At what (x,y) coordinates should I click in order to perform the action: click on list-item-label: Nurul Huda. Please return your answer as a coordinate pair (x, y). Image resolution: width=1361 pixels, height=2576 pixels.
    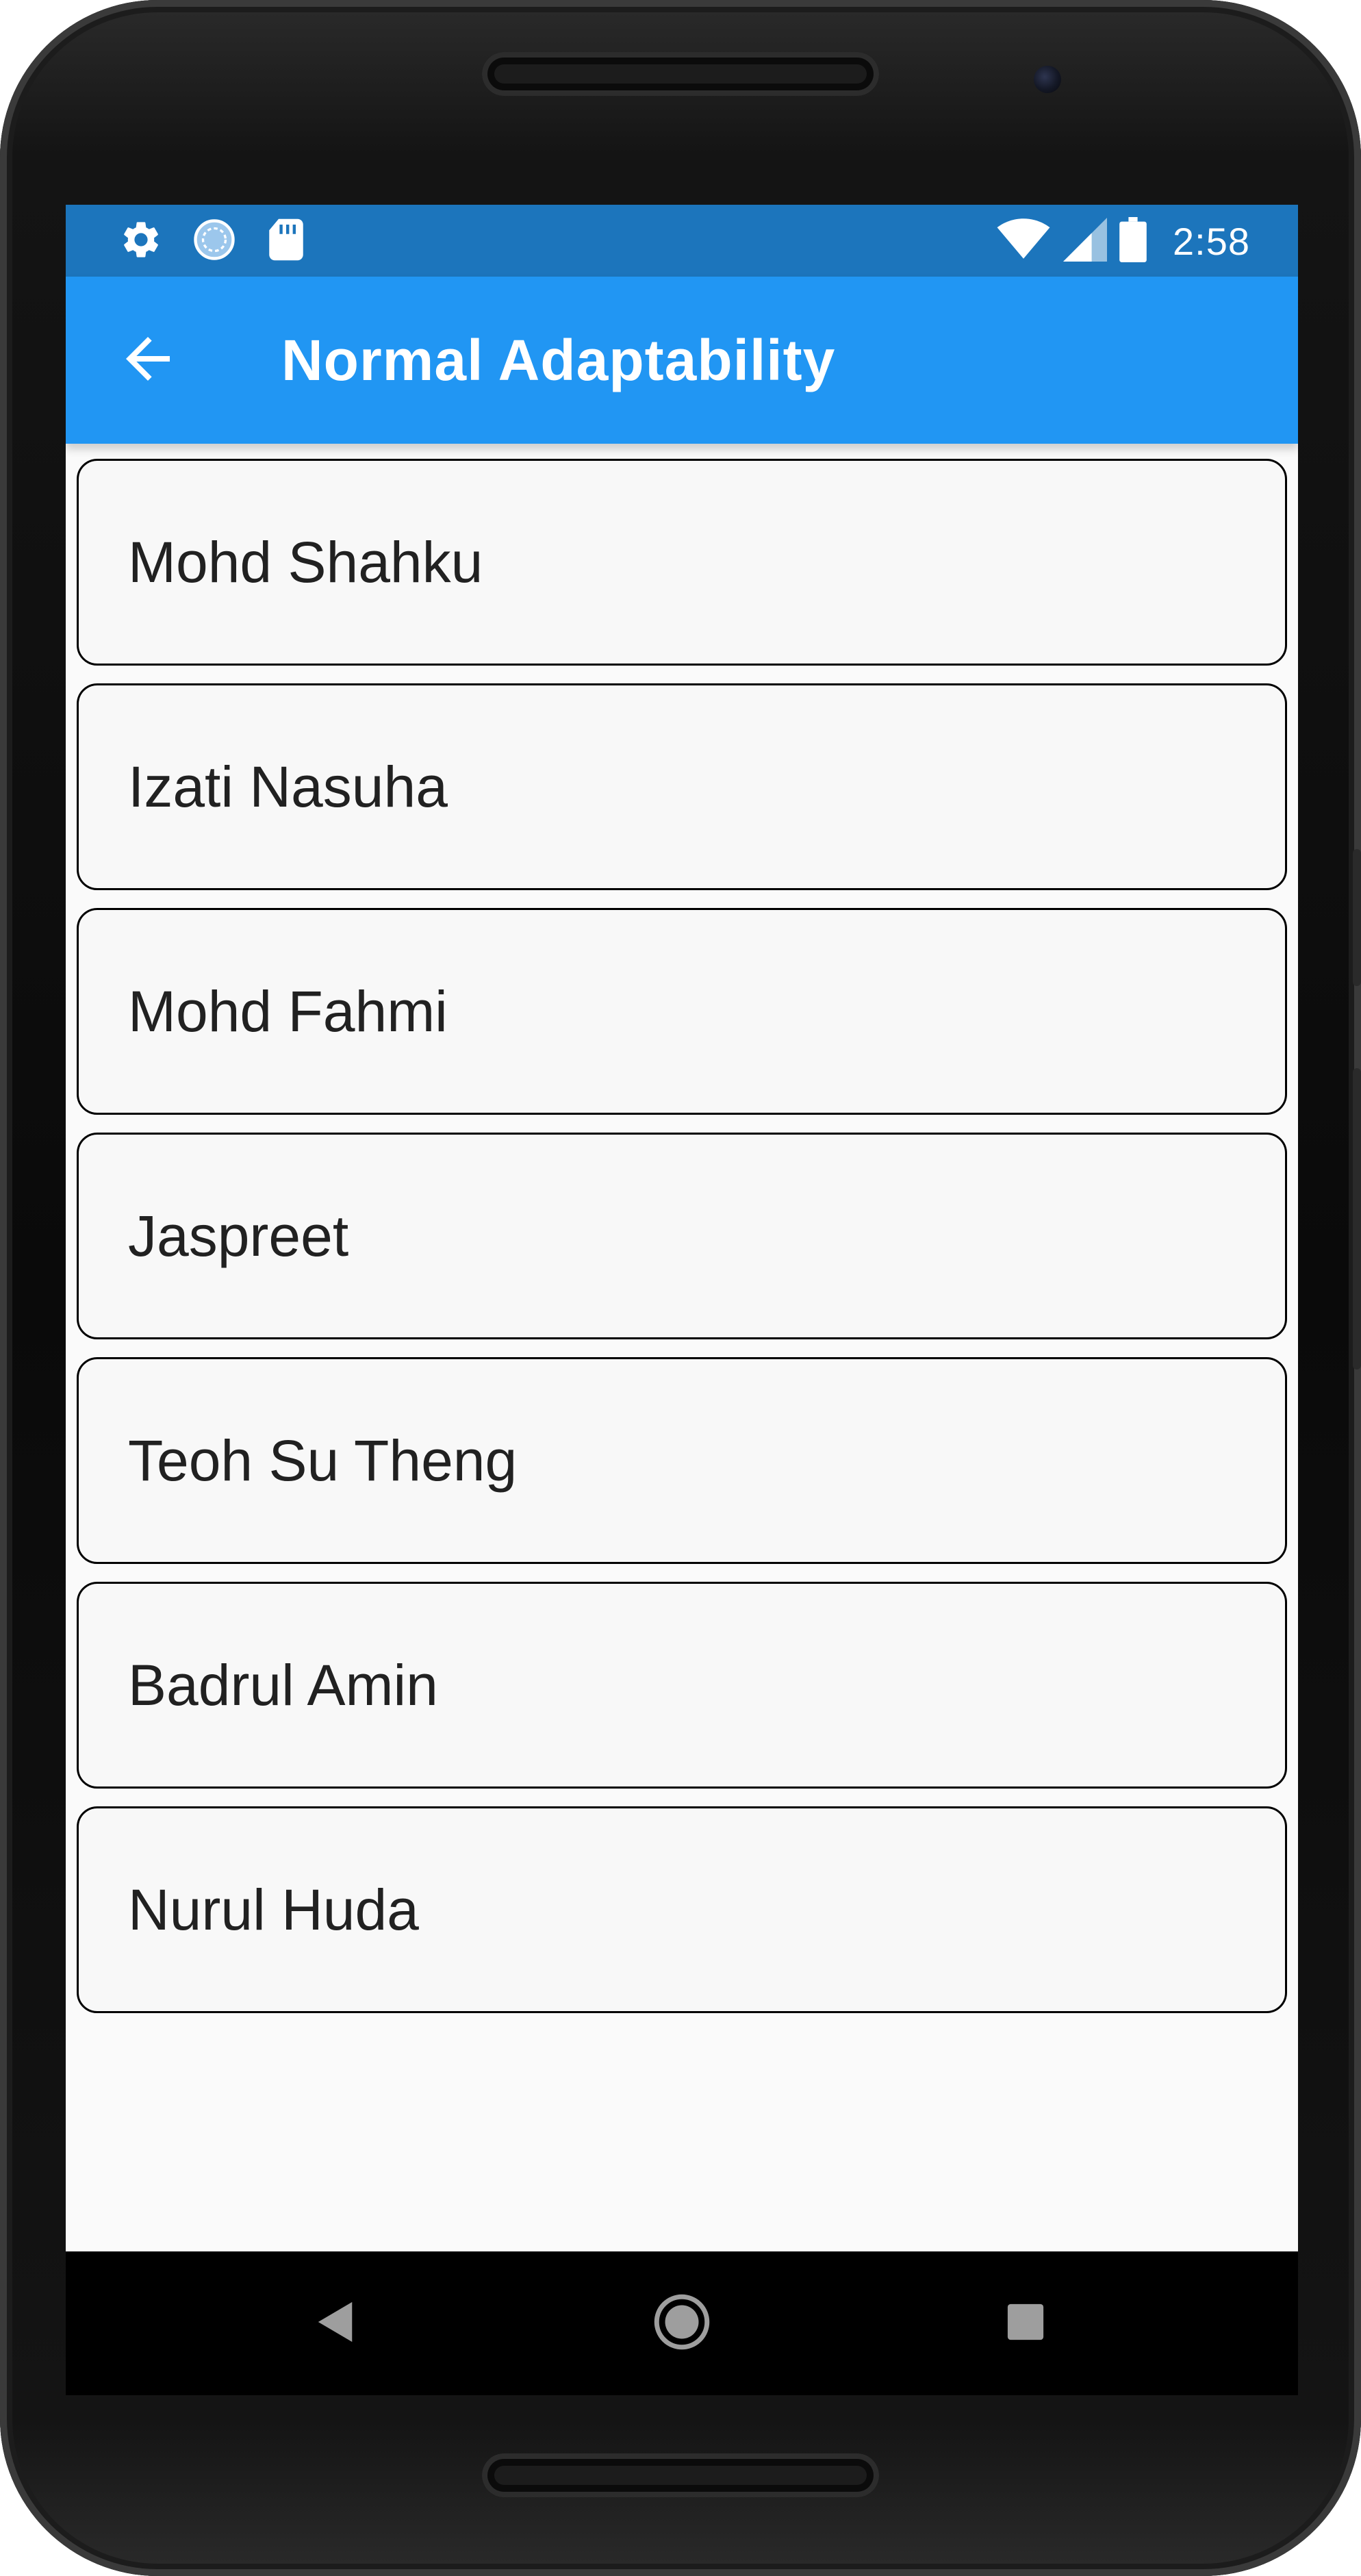
    Looking at the image, I should click on (273, 1909).